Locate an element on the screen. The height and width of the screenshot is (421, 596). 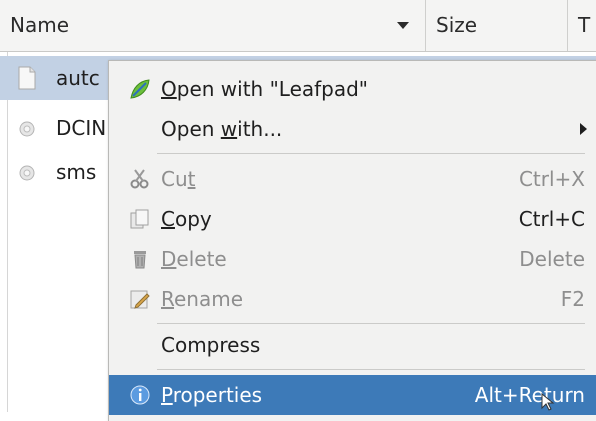
menu-item-properties: Properties Alt+Return is located at coordinates (352, 395).